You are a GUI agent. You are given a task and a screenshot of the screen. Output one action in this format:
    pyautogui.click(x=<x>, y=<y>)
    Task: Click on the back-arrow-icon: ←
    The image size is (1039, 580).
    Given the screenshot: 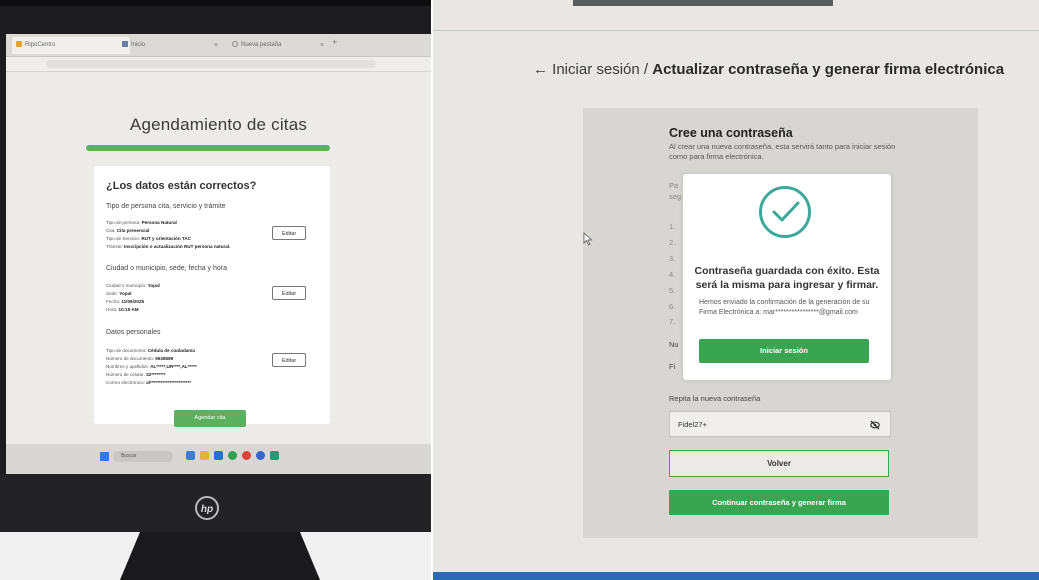 What is the action you would take?
    pyautogui.click(x=540, y=69)
    